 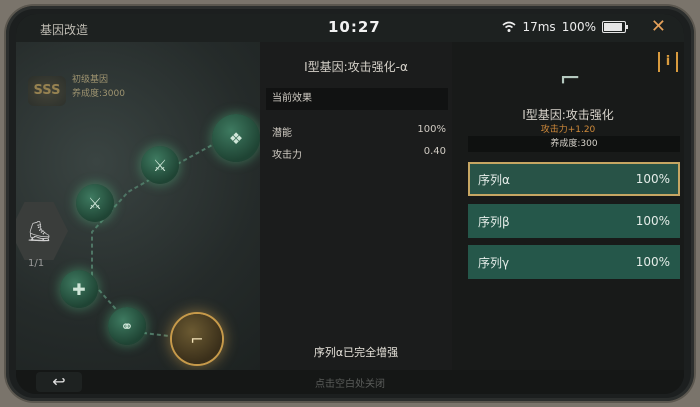 I want to click on stat-label: 攻击力, so click(x=287, y=155).